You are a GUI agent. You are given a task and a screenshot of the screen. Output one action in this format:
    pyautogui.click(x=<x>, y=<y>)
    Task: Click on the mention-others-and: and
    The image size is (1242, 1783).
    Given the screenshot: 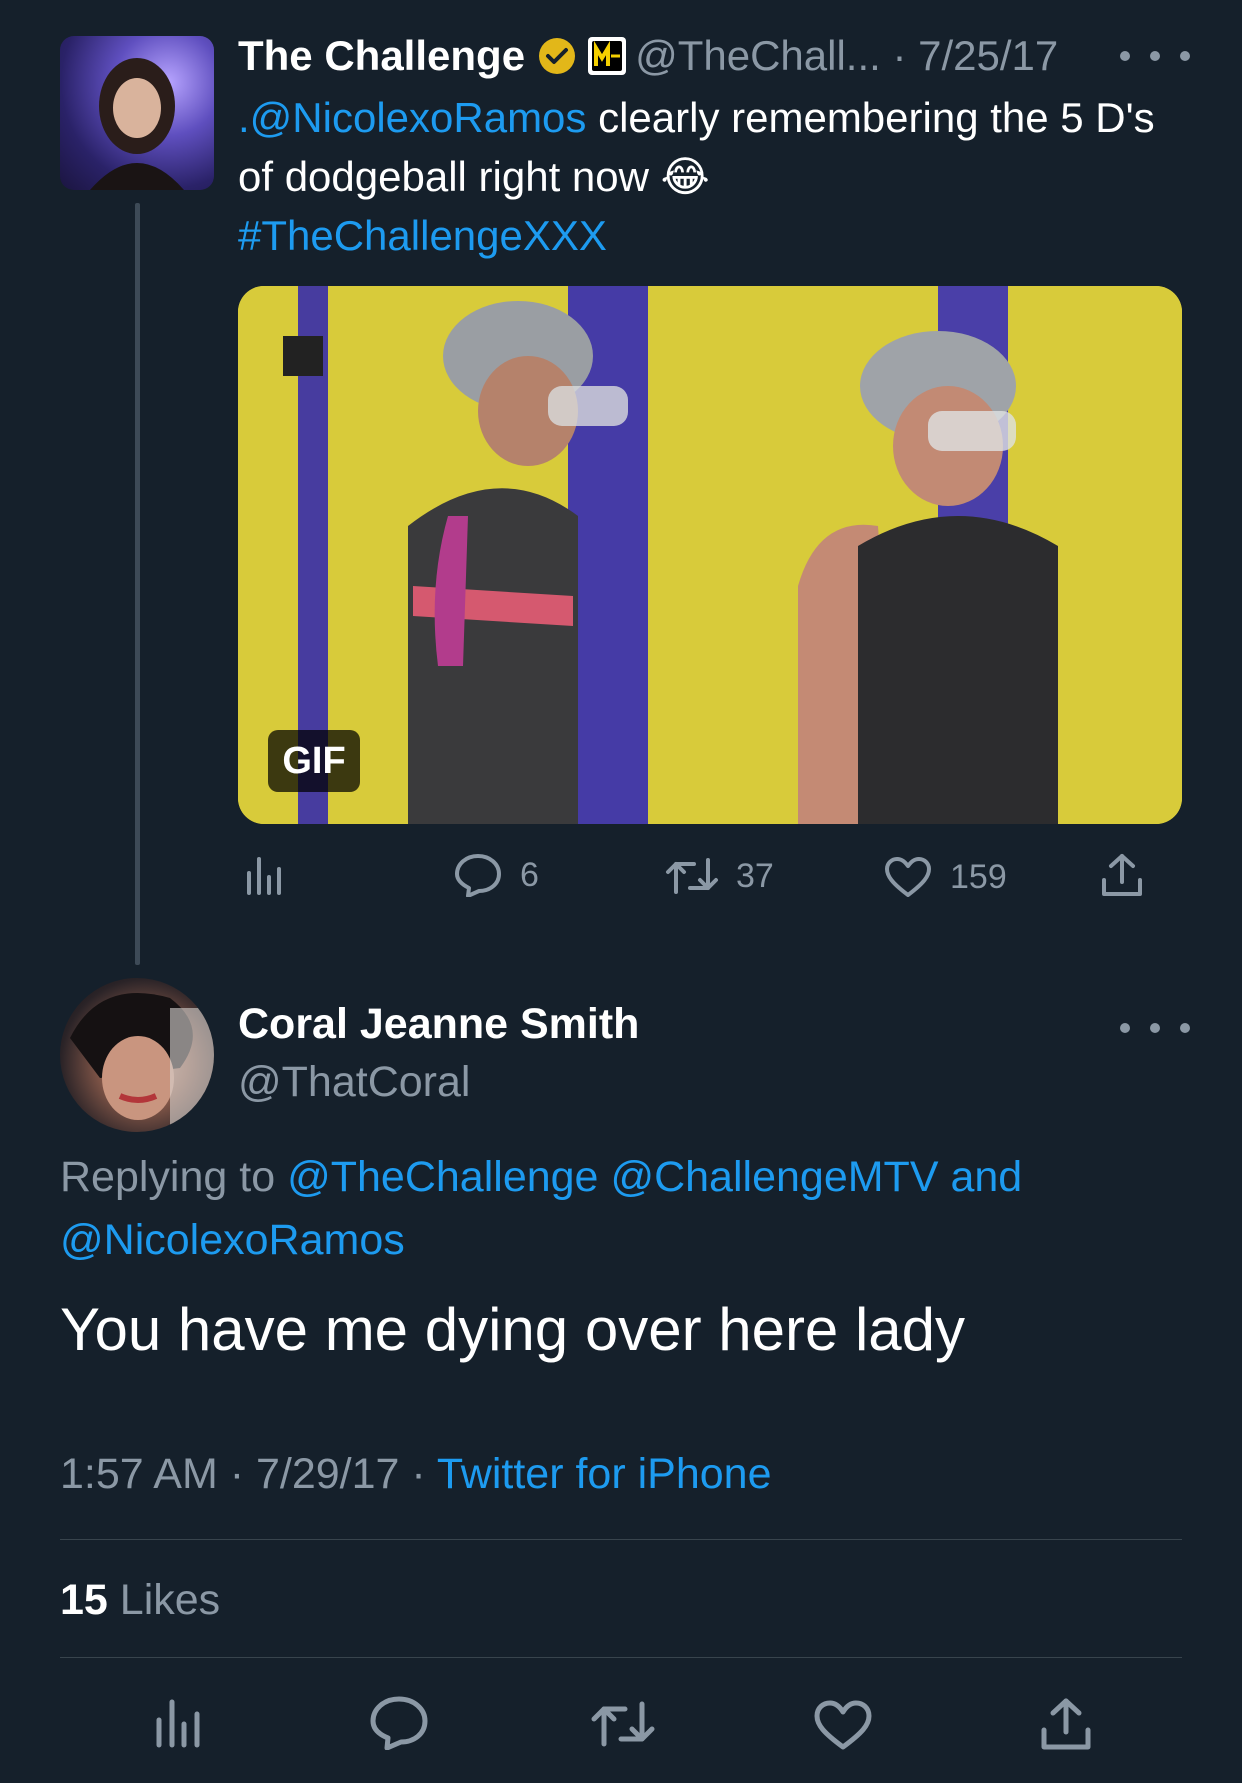 What is the action you would take?
    pyautogui.click(x=986, y=1177)
    